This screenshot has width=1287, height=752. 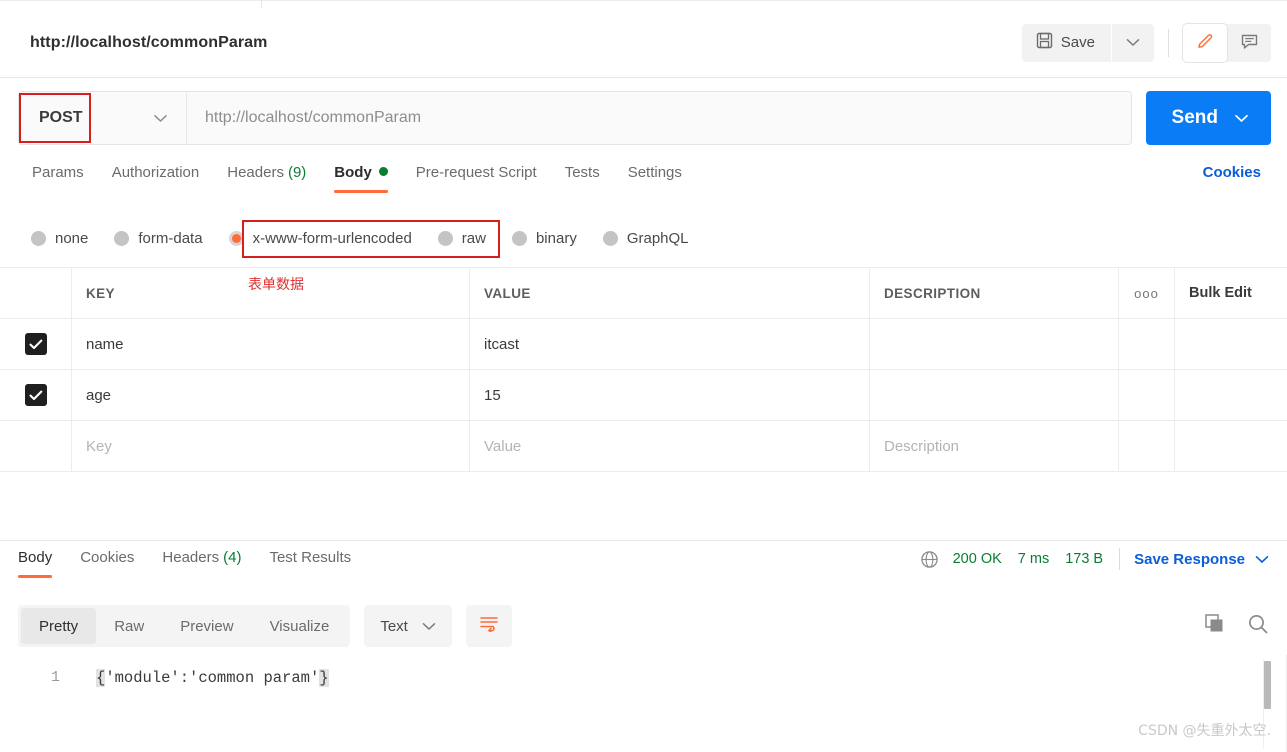 What do you see at coordinates (59, 626) in the screenshot?
I see `view-mode-pretty: Pretty` at bounding box center [59, 626].